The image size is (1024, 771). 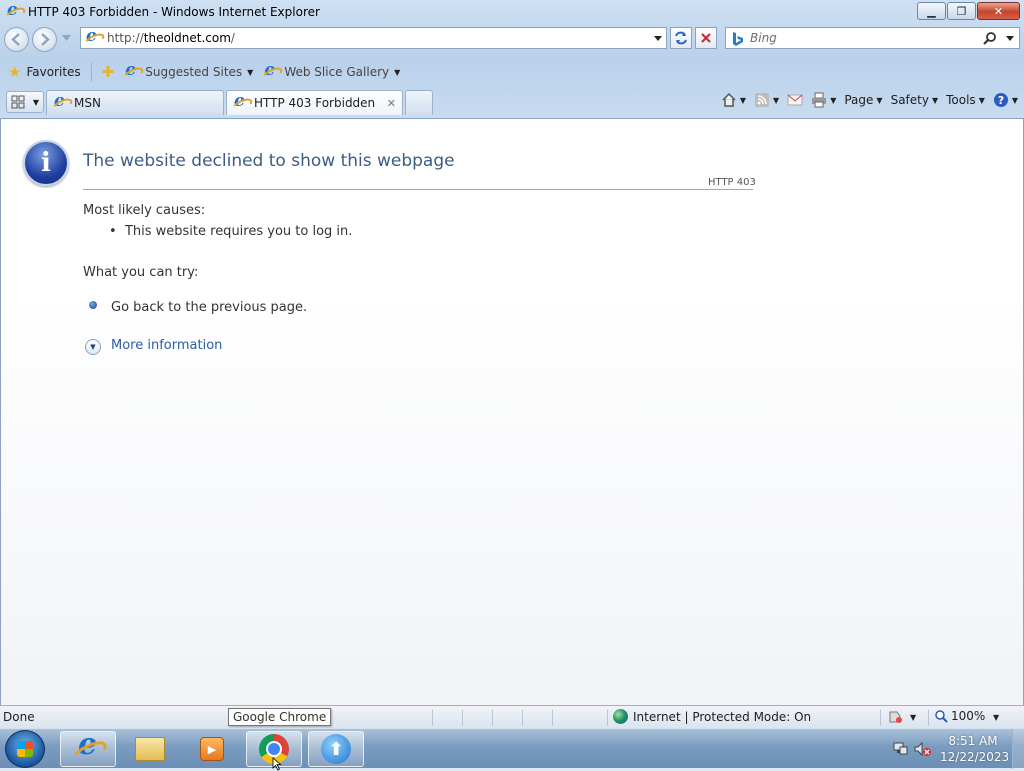 I want to click on web-slice-gallery-button: Web Slice Gallery ▼, so click(x=332, y=70).